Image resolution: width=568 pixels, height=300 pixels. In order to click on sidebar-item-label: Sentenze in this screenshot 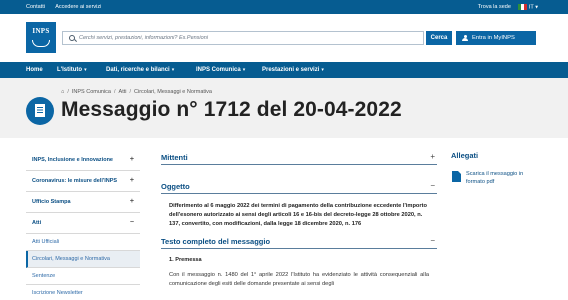, I will do `click(44, 276)`.